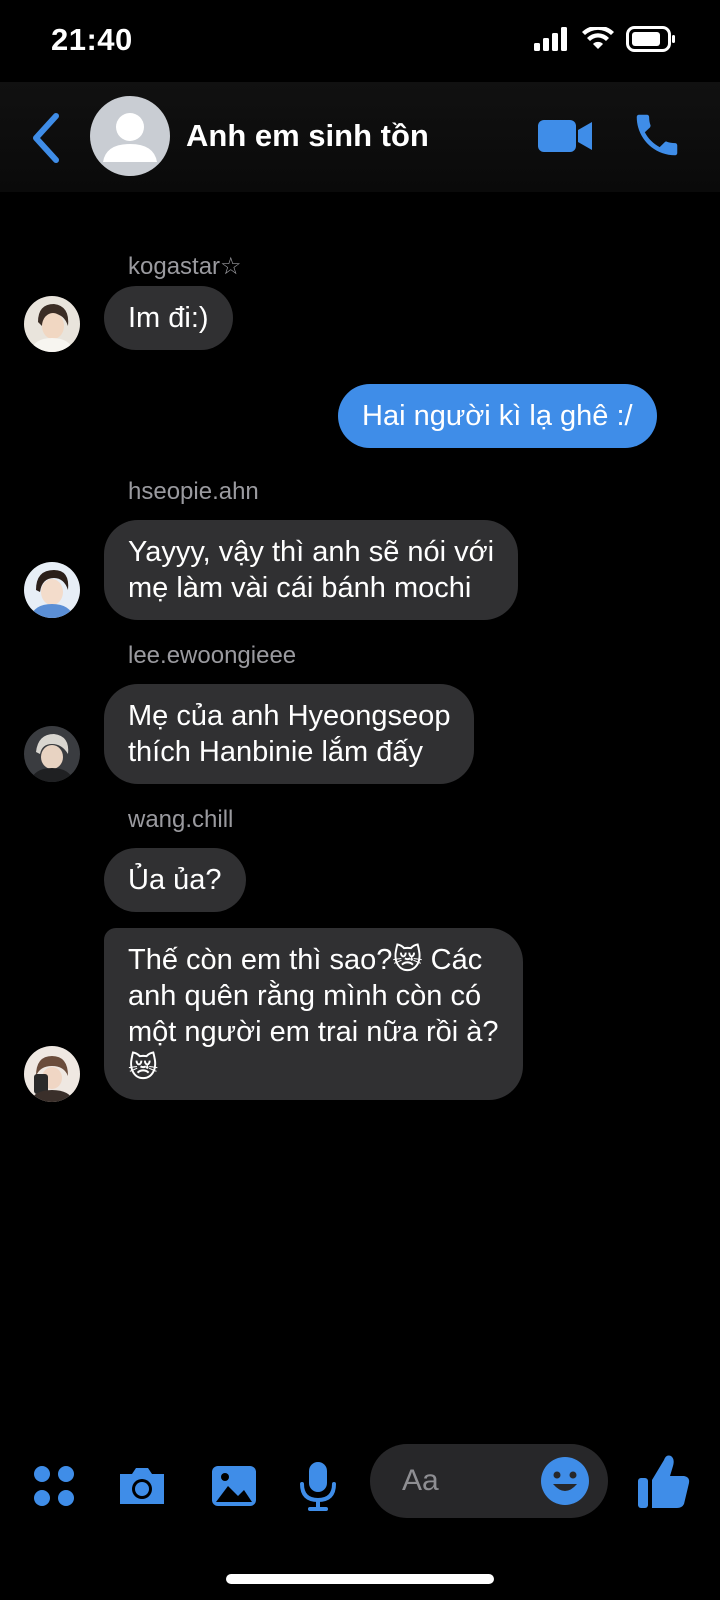 The width and height of the screenshot is (720, 1600). Describe the element at coordinates (175, 880) in the screenshot. I see `message-bubble: Ủa ủa?` at that location.